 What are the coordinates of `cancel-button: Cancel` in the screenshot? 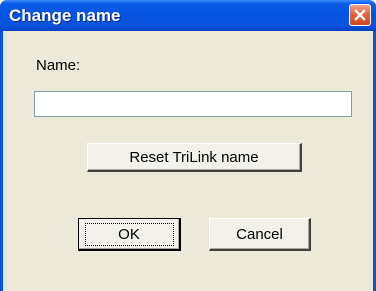 It's located at (260, 234).